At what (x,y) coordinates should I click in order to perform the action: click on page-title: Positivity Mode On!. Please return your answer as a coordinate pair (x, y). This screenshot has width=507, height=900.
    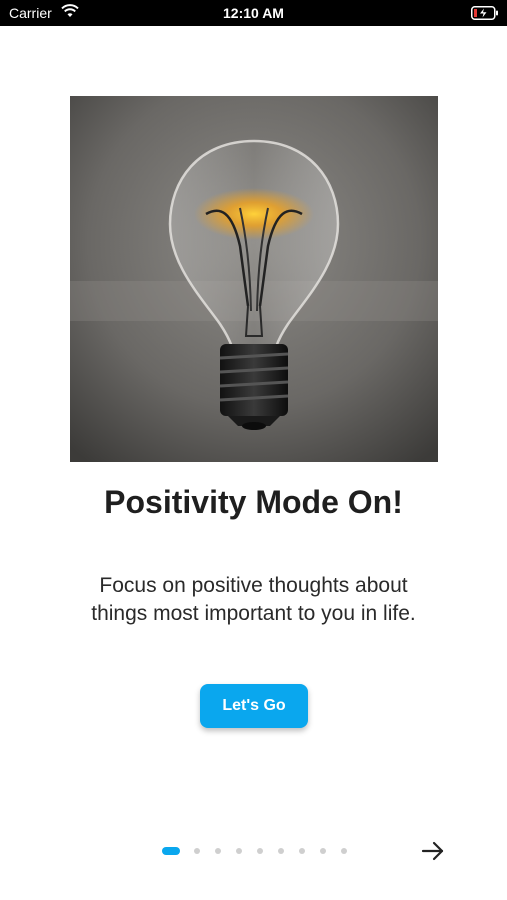
    Looking at the image, I should click on (253, 502).